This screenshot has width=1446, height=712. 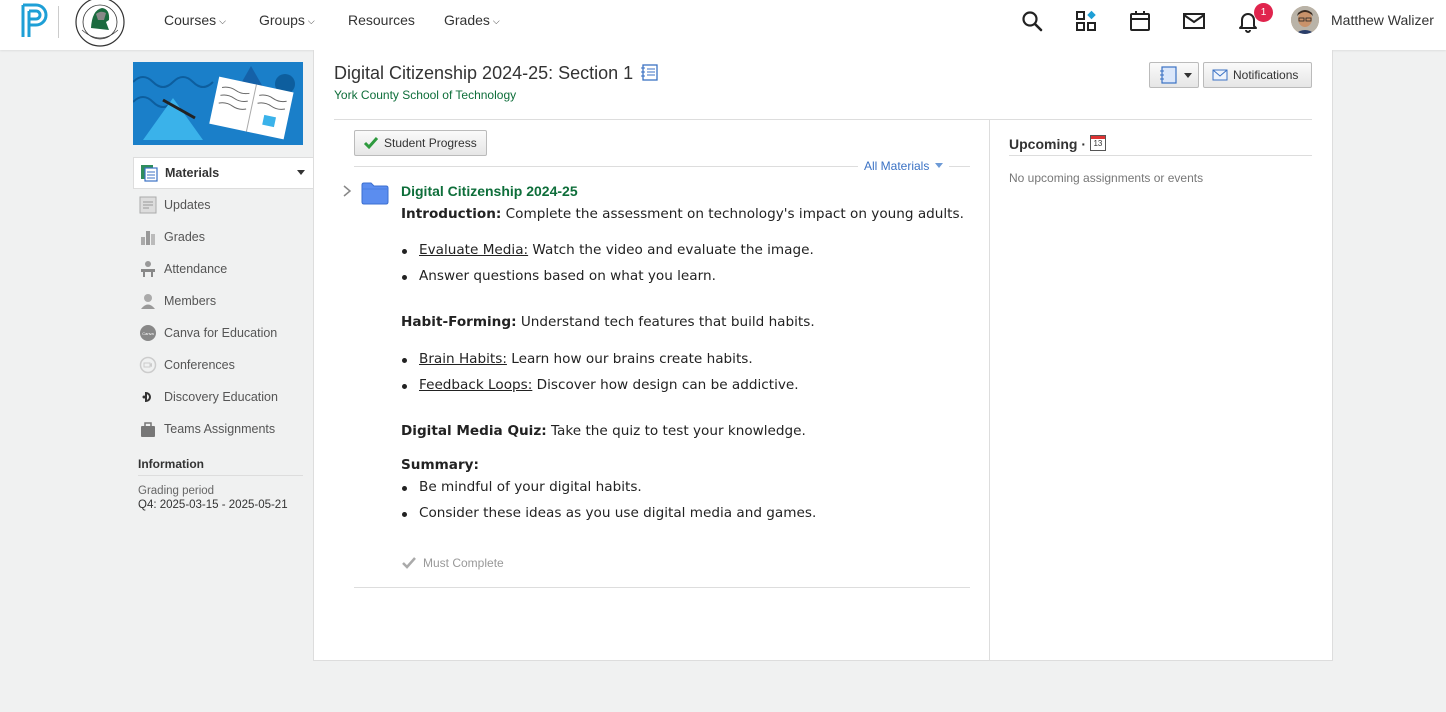 What do you see at coordinates (184, 237) in the screenshot?
I see `sidebar-item-label: Grades` at bounding box center [184, 237].